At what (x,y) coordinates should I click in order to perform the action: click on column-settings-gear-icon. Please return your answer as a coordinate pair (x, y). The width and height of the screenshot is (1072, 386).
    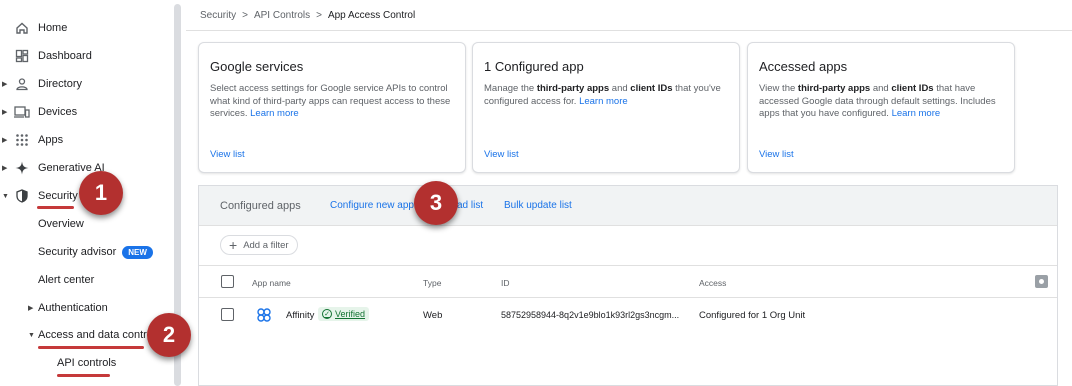
    Looking at the image, I should click on (1041, 281).